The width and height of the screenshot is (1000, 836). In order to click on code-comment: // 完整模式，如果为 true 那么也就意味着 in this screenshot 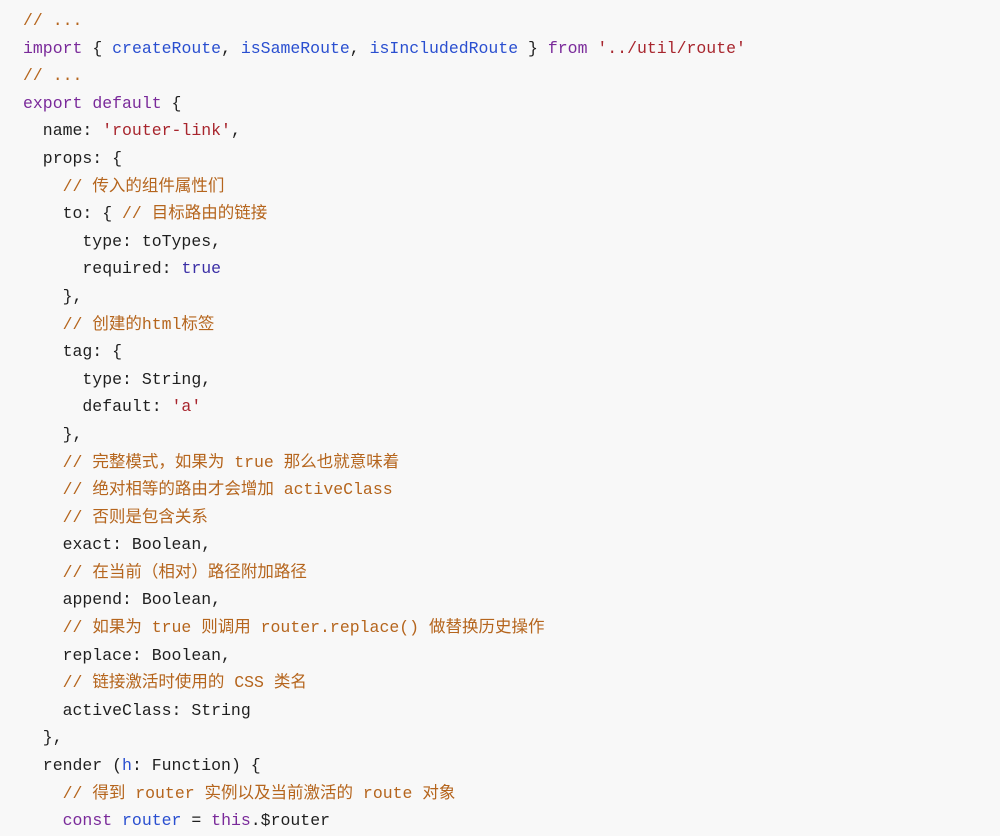, I will do `click(231, 462)`.